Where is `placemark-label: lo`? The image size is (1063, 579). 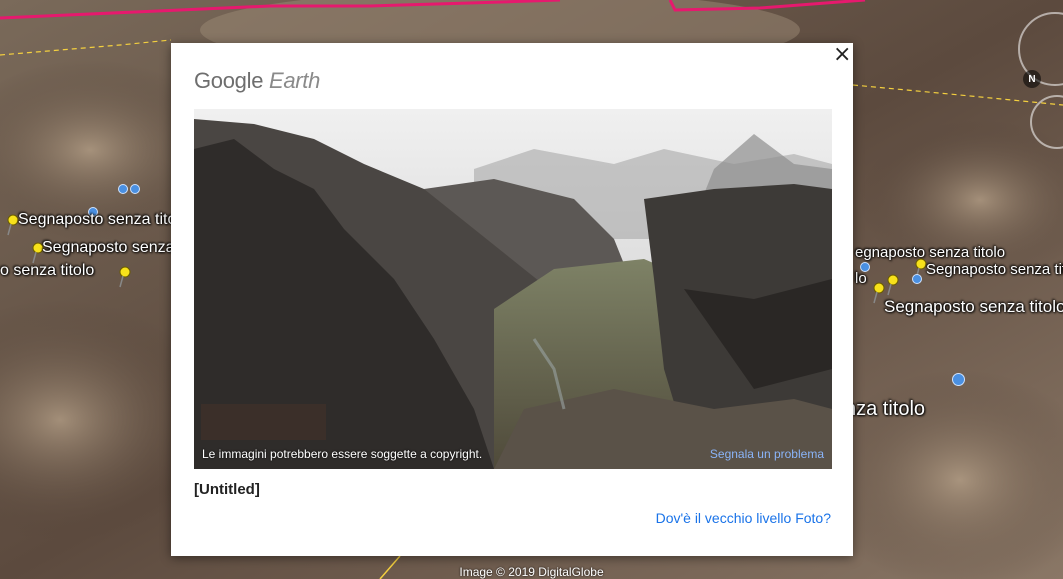 placemark-label: lo is located at coordinates (861, 278).